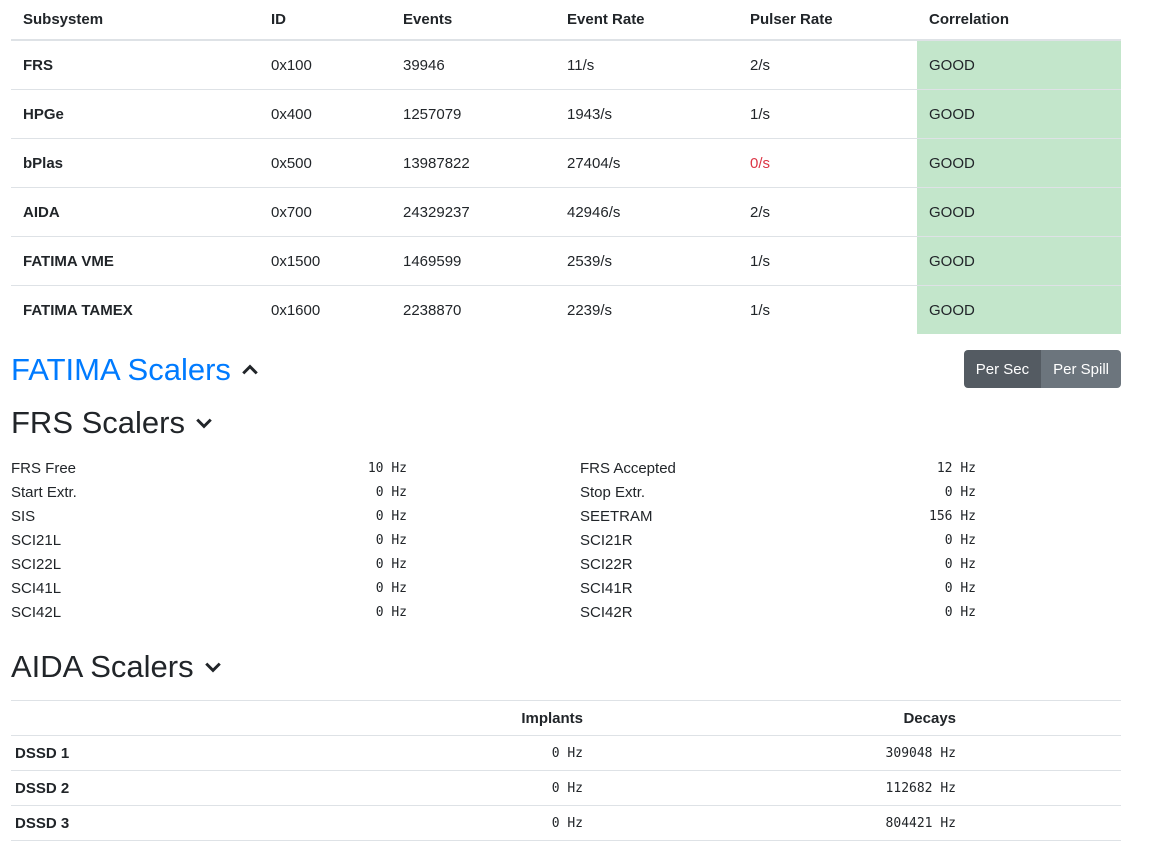 Image resolution: width=1157 pixels, height=848 pixels. I want to click on scaler-row: SCI42R 0 Hz, so click(778, 612).